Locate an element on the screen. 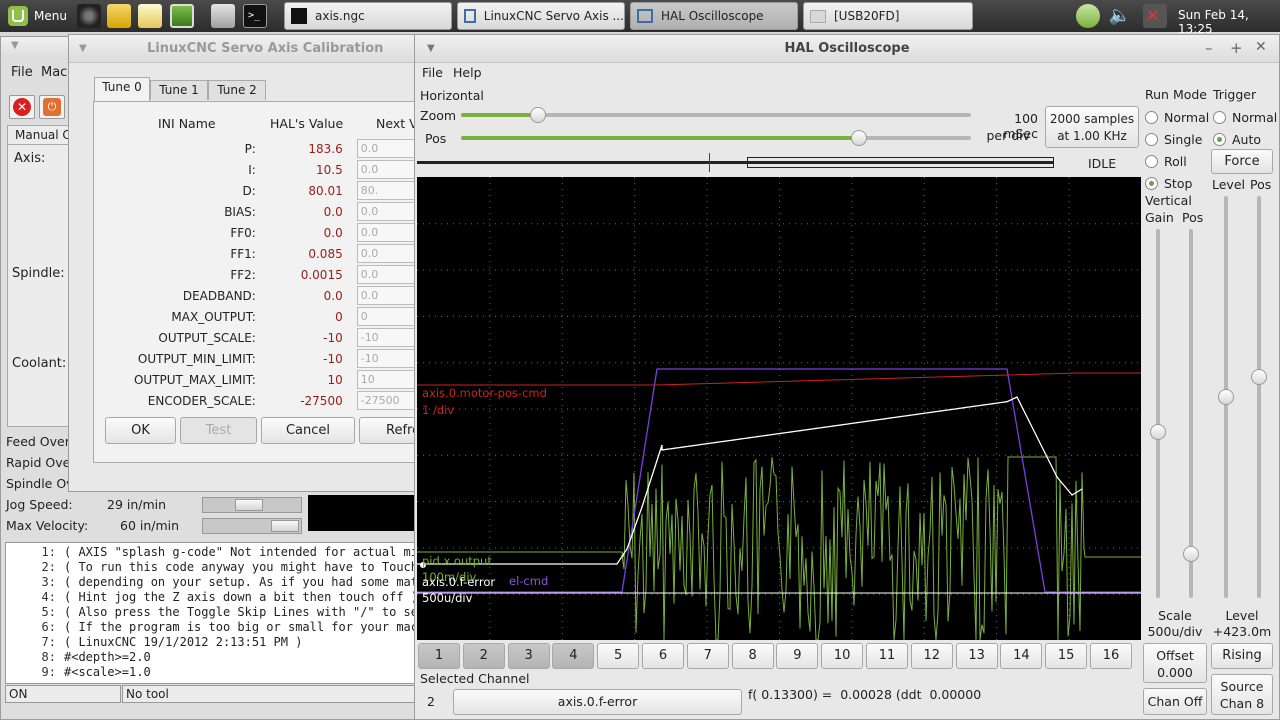 The height and width of the screenshot is (720, 1280). channel-button-9: 9 is located at coordinates (797, 656).